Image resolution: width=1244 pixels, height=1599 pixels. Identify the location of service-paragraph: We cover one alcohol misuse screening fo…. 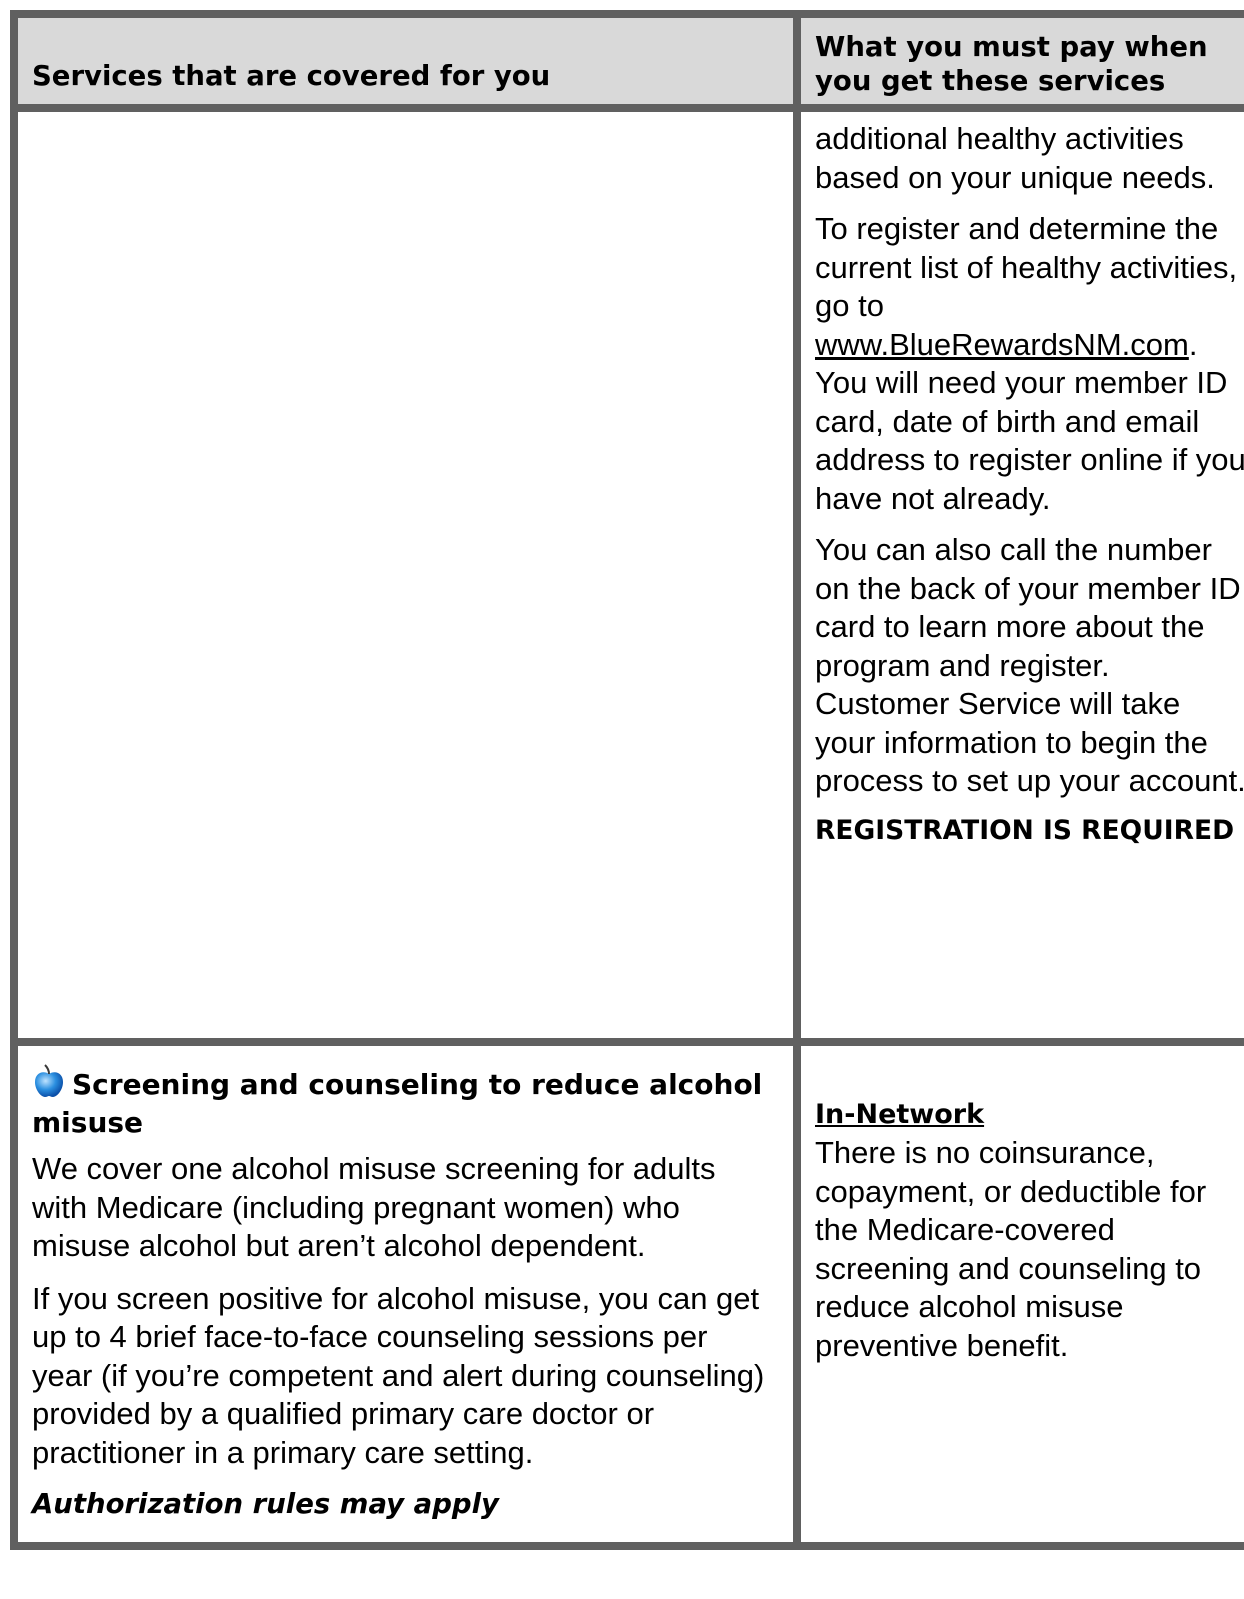
(374, 1207).